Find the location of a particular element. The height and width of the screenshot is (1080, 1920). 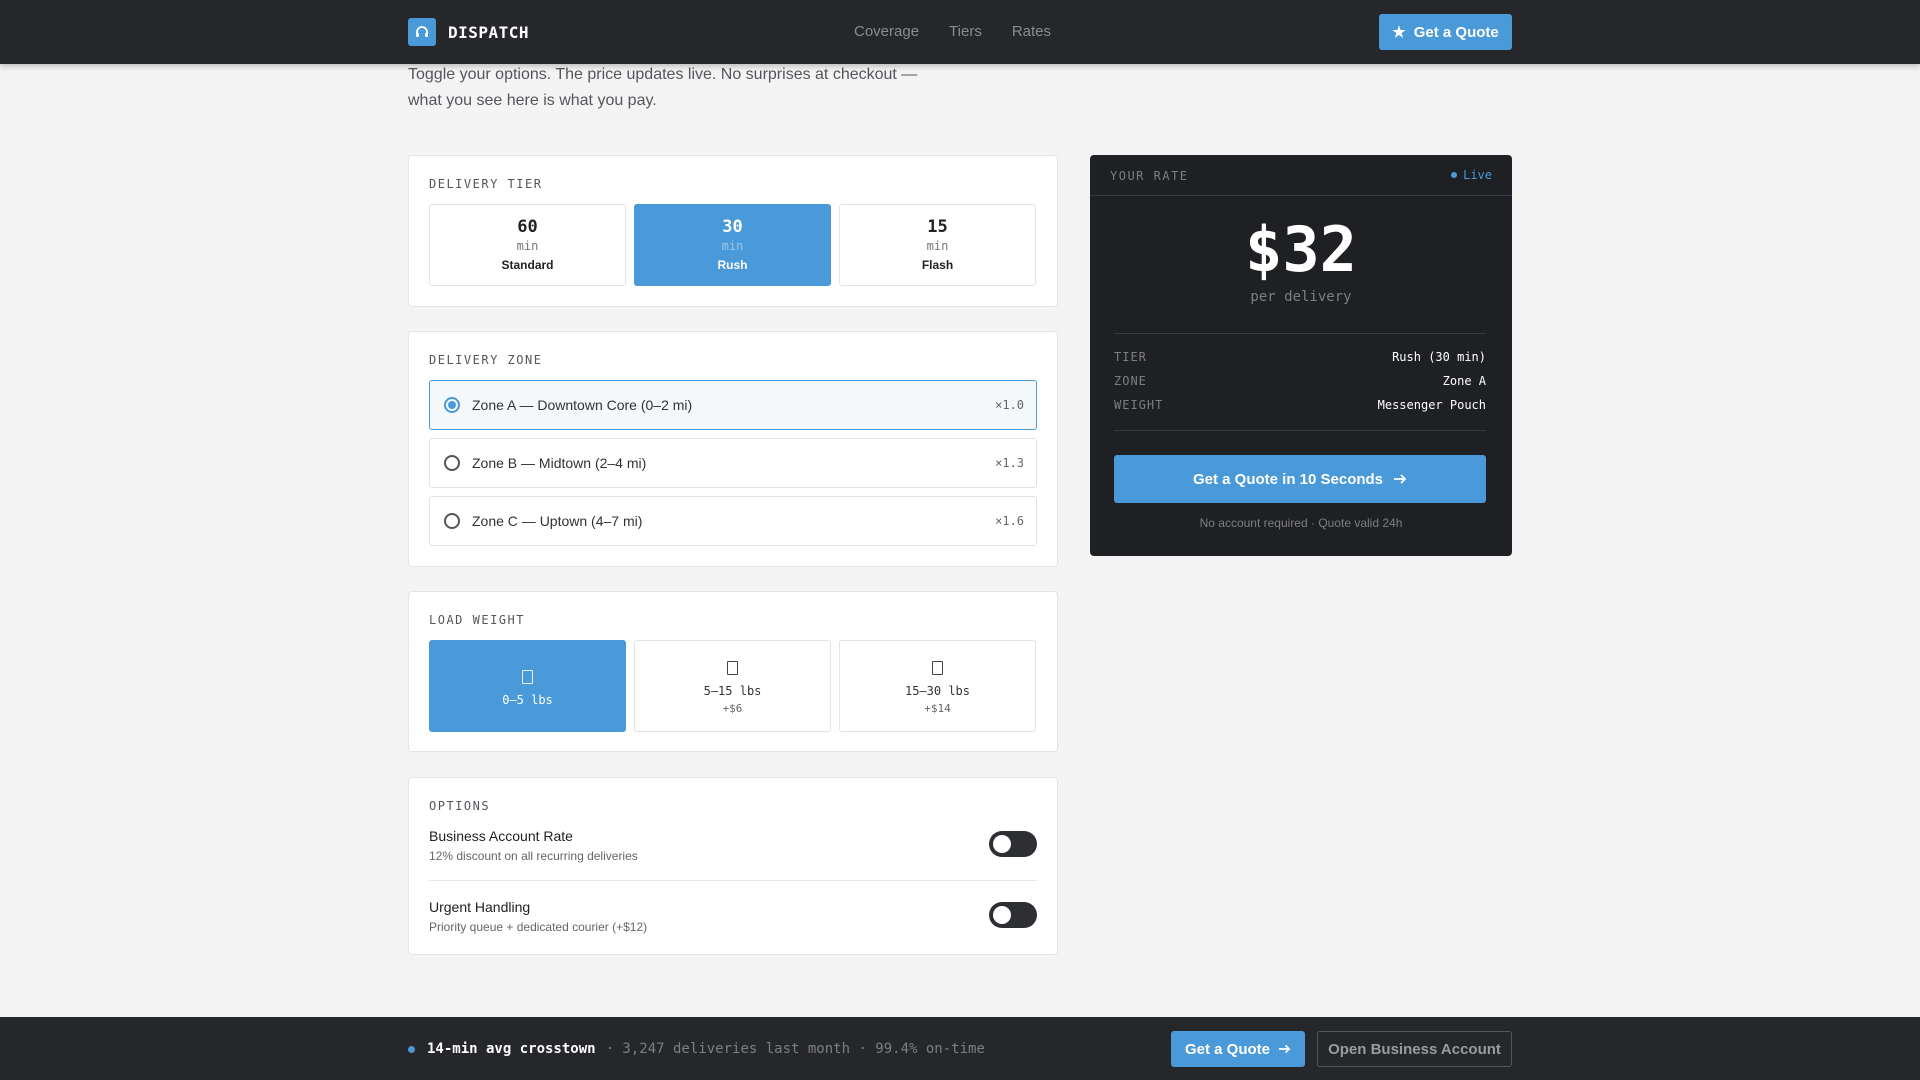

tier-minutes: 60 is located at coordinates (527, 227).